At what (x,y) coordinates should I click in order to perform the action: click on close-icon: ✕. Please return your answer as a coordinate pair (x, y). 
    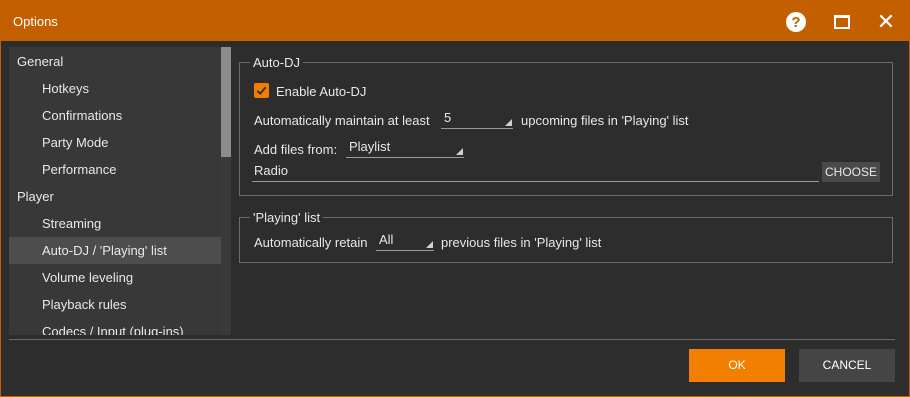
    Looking at the image, I should click on (886, 22).